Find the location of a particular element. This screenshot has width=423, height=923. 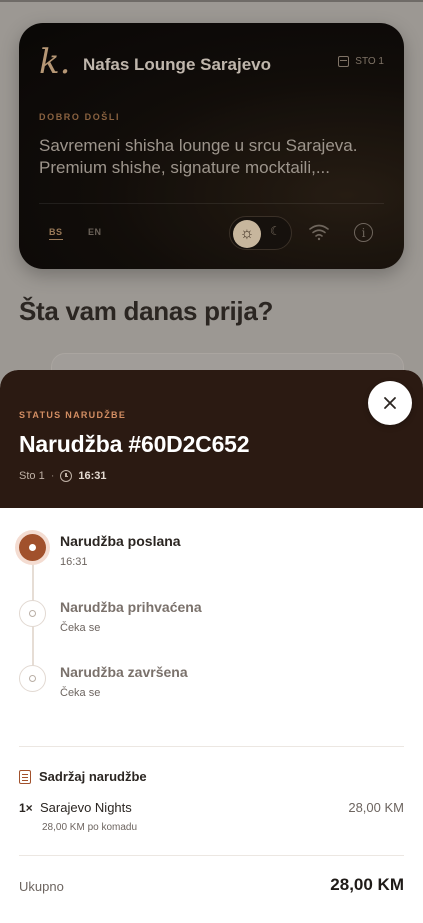

language-bs: BS is located at coordinates (56, 233).